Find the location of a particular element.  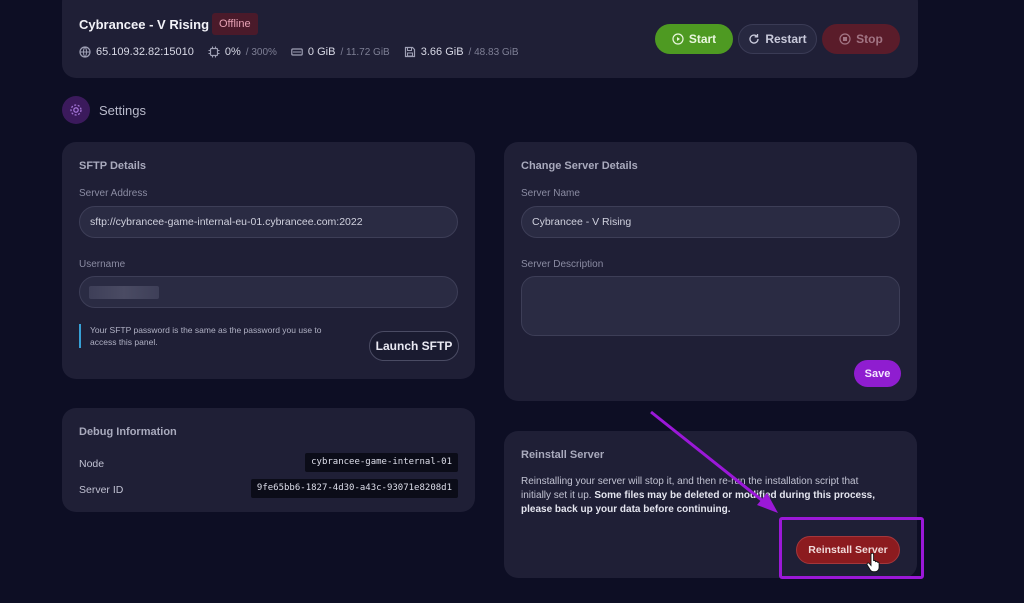

memory-icon is located at coordinates (297, 52).